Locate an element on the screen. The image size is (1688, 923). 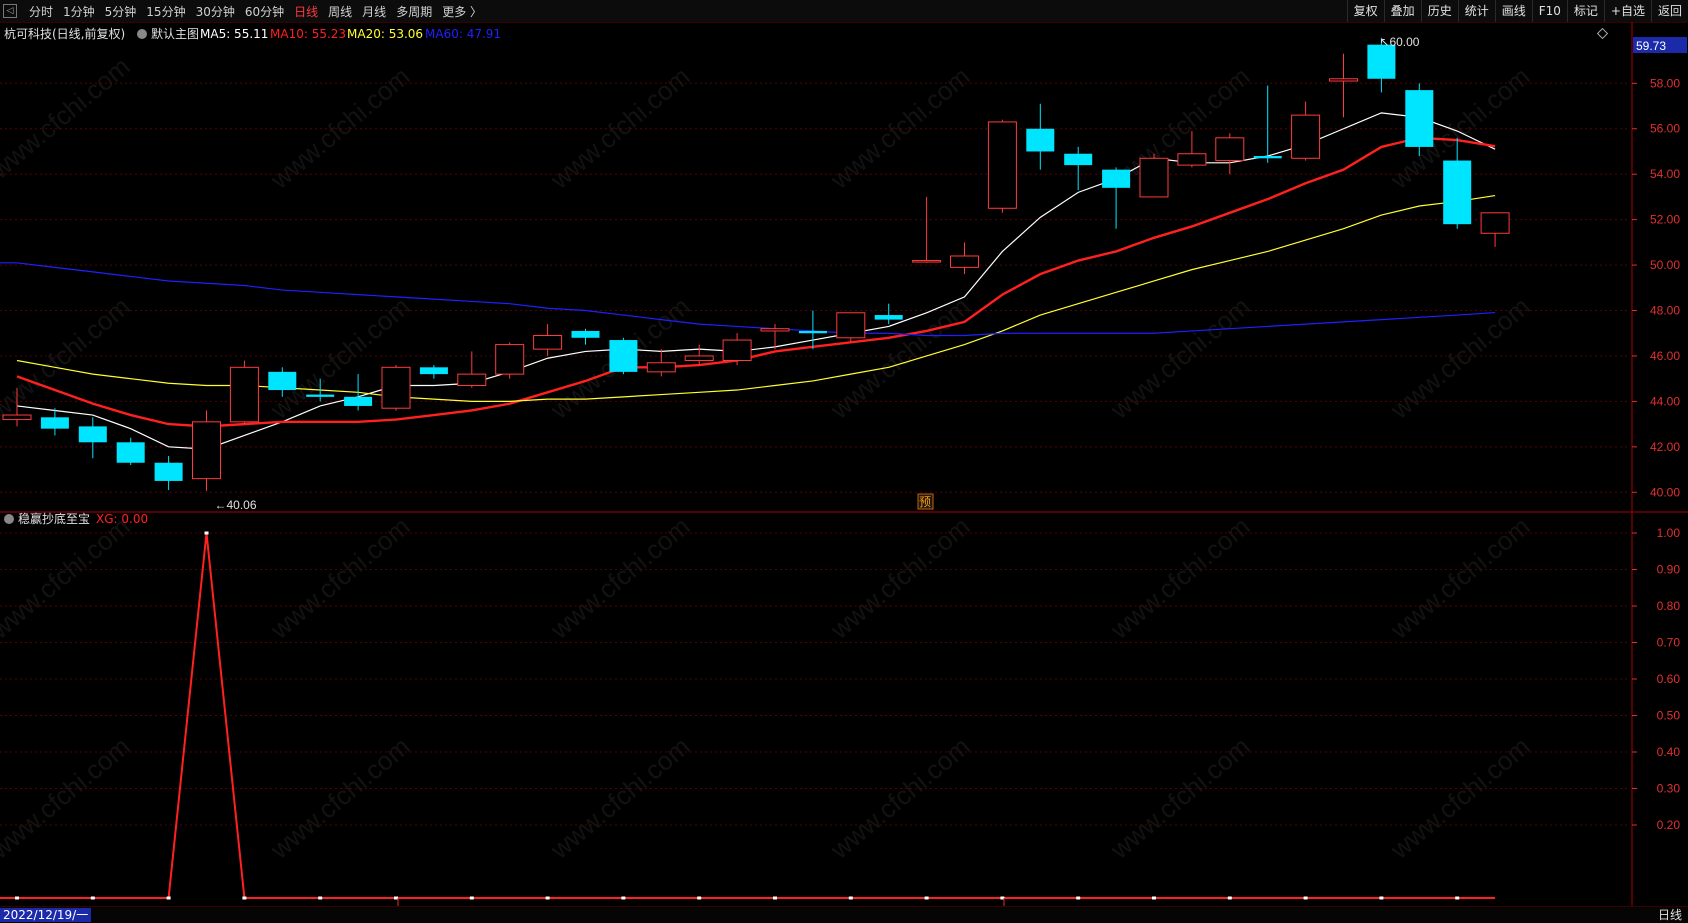
main-tick-label: 46.00 is located at coordinates (1665, 356).